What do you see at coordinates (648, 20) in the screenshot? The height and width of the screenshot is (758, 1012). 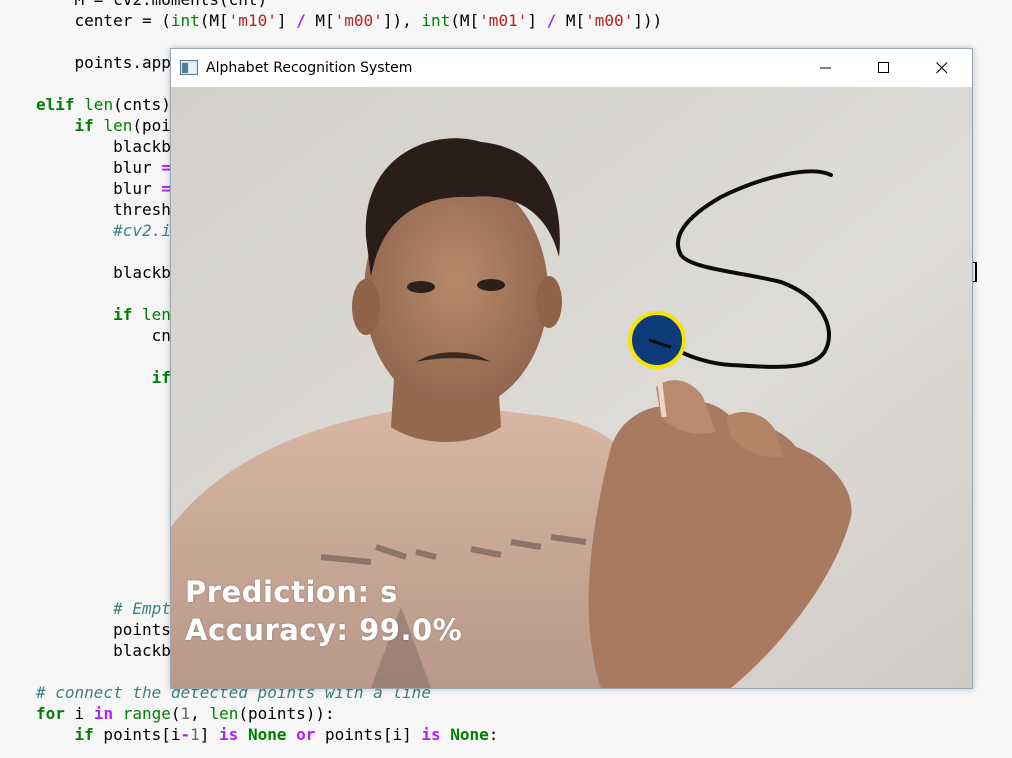 I see `code-token: ]))` at bounding box center [648, 20].